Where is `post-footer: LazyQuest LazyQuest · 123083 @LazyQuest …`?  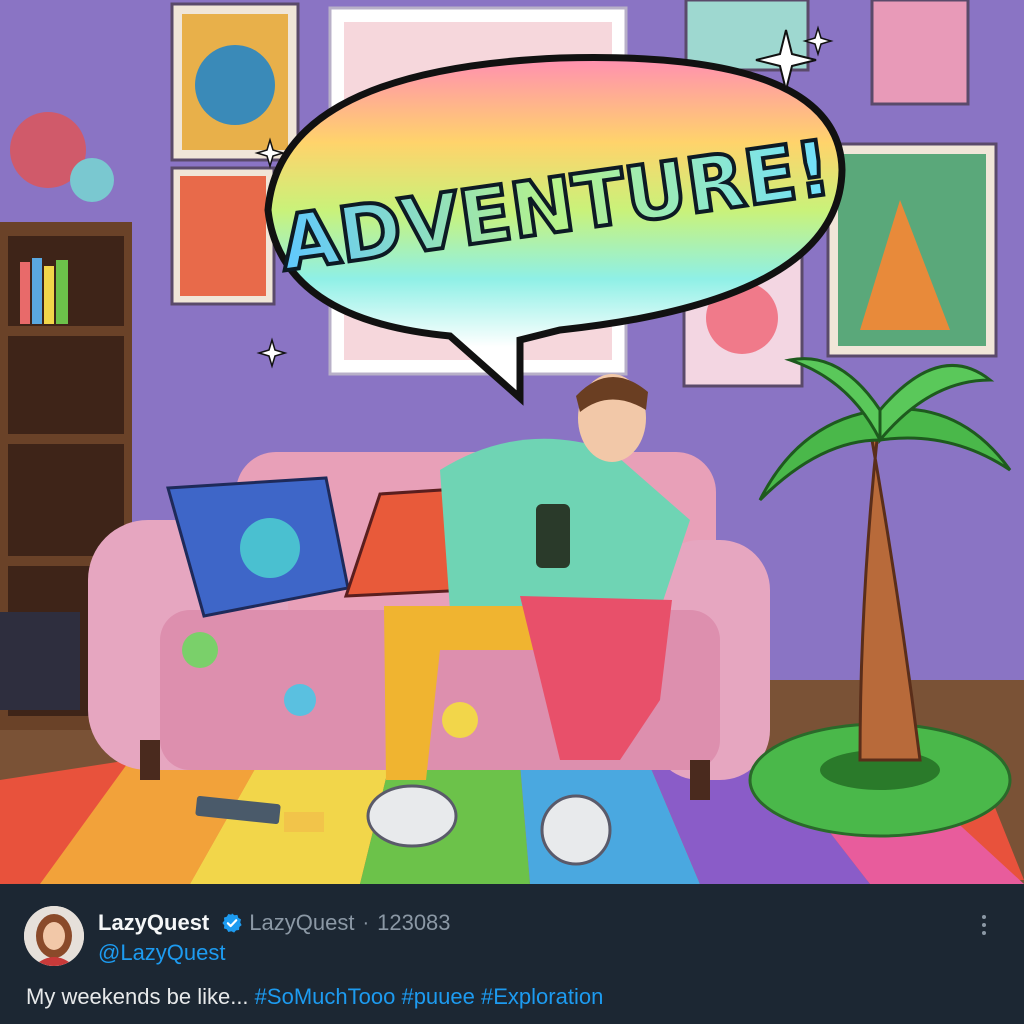 post-footer: LazyQuest LazyQuest · 123083 @LazyQuest … is located at coordinates (512, 954).